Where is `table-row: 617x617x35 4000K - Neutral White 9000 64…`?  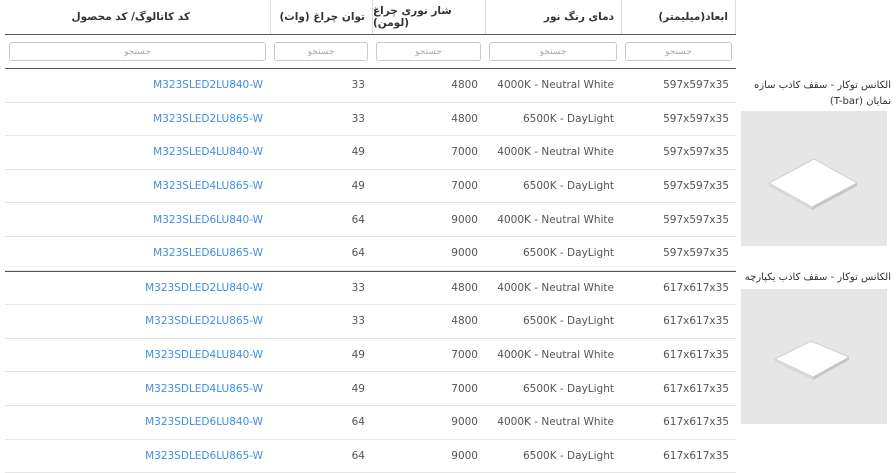 table-row: 617x617x35 4000K - Neutral White 9000 64… is located at coordinates (370, 423).